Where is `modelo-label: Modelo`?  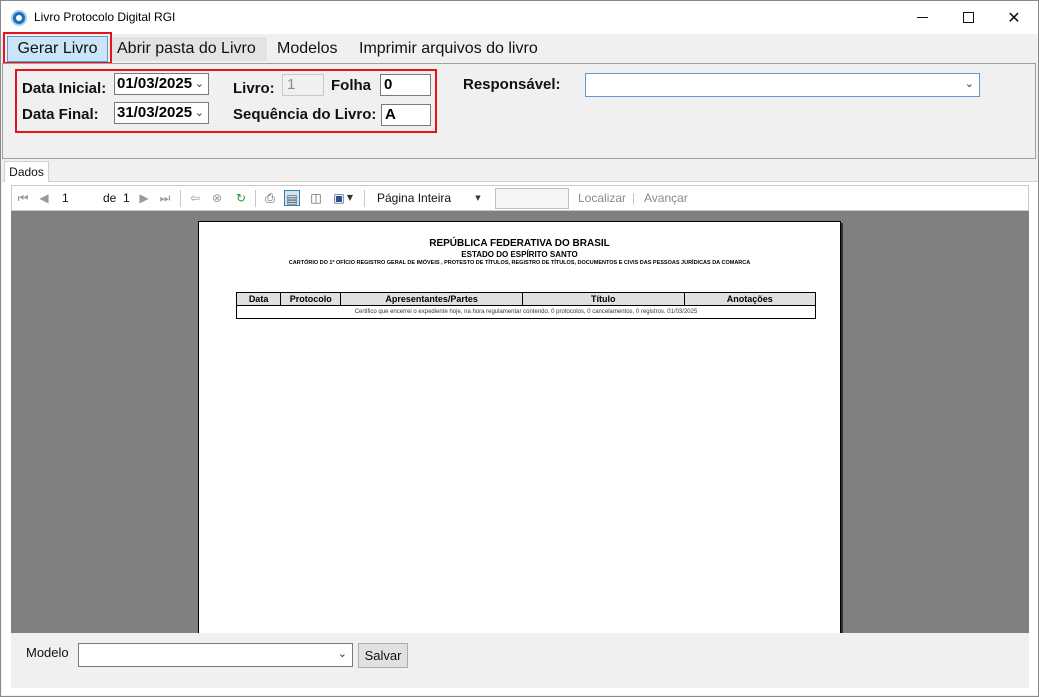 modelo-label: Modelo is located at coordinates (47, 652).